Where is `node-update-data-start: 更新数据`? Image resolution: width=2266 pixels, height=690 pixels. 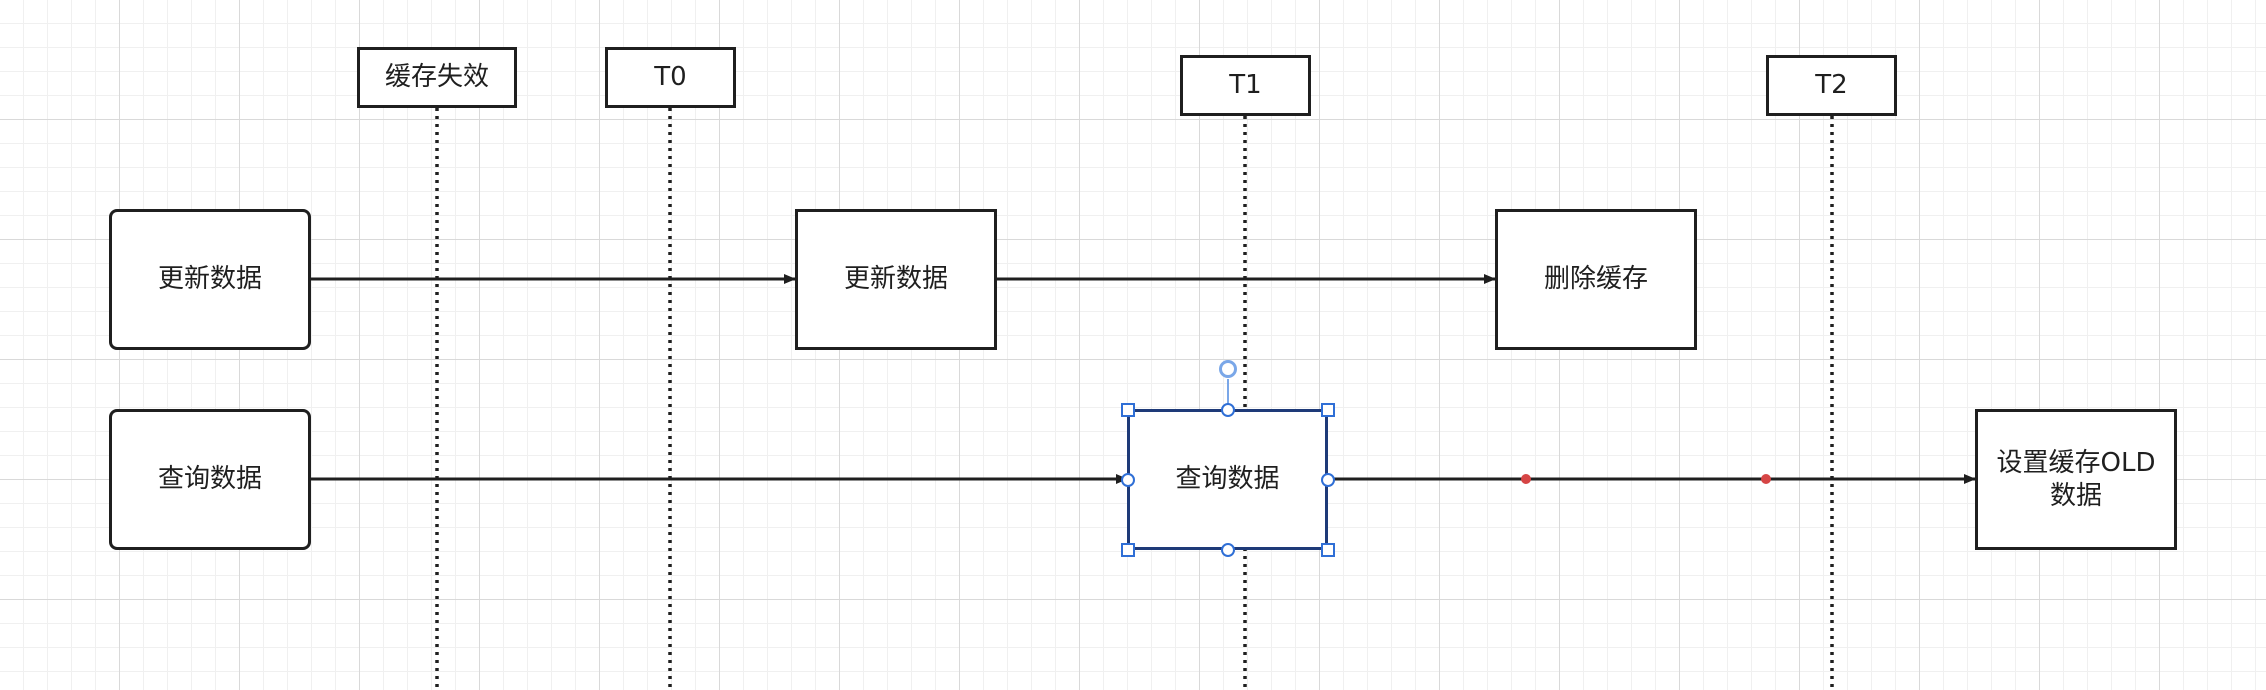 node-update-data-start: 更新数据 is located at coordinates (210, 279).